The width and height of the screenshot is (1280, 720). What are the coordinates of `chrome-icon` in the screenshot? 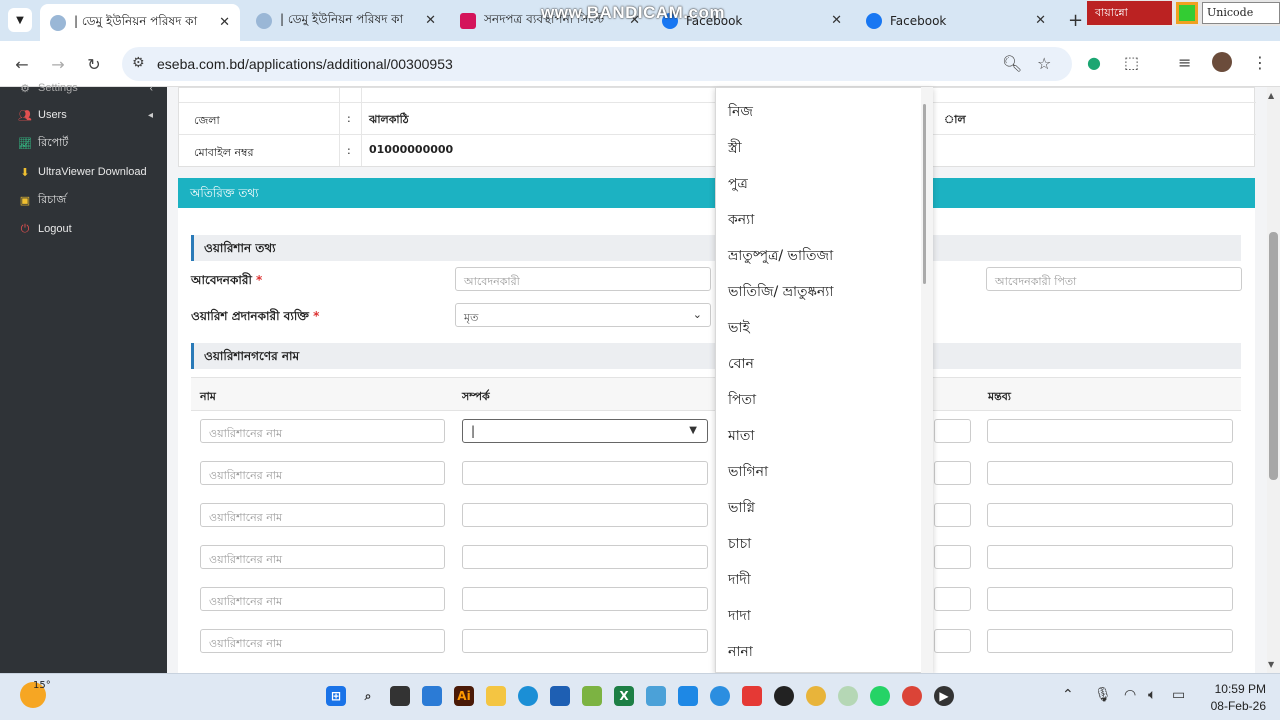 It's located at (816, 696).